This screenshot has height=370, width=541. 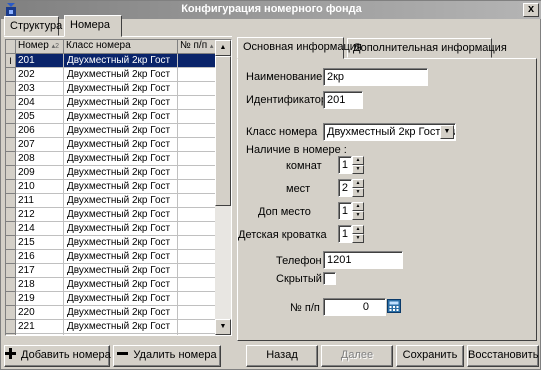 What do you see at coordinates (345, 211) in the screenshot?
I see `extra-place-stepper: 1` at bounding box center [345, 211].